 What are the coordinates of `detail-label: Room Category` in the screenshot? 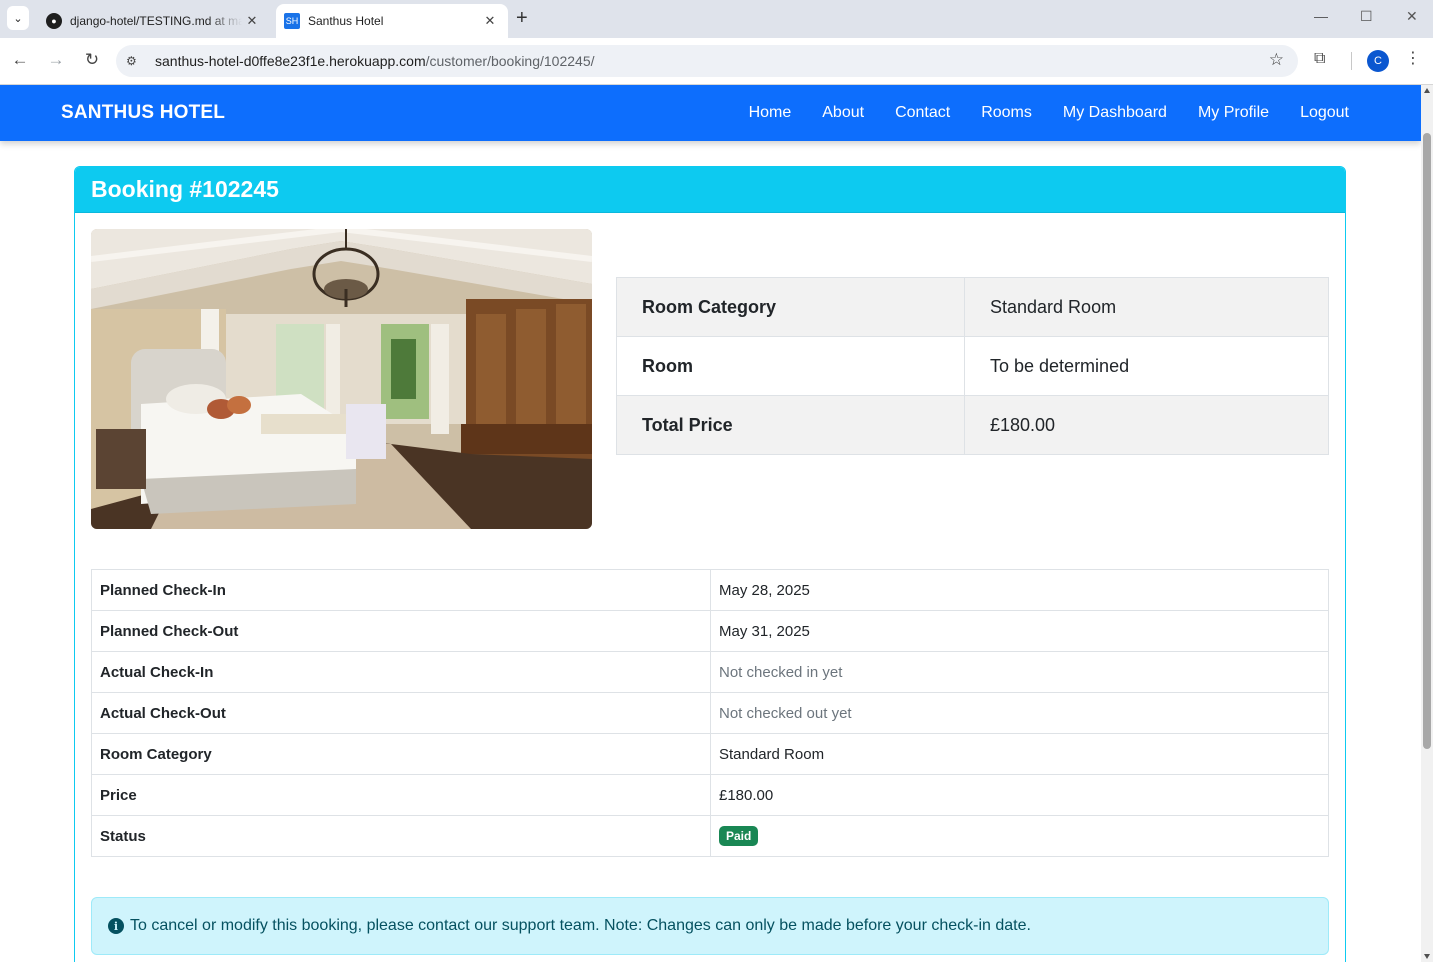 It's located at (401, 754).